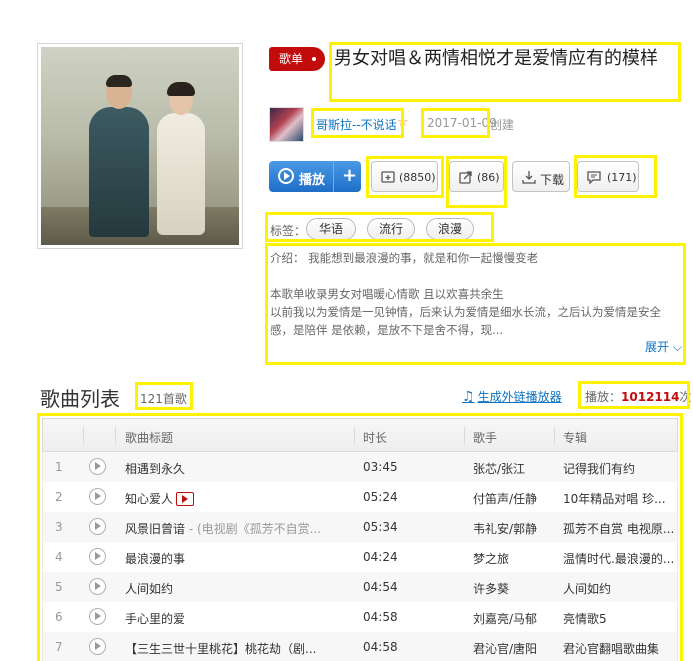 The width and height of the screenshot is (693, 661). Describe the element at coordinates (286, 124) in the screenshot. I see `creator-avatar` at that location.